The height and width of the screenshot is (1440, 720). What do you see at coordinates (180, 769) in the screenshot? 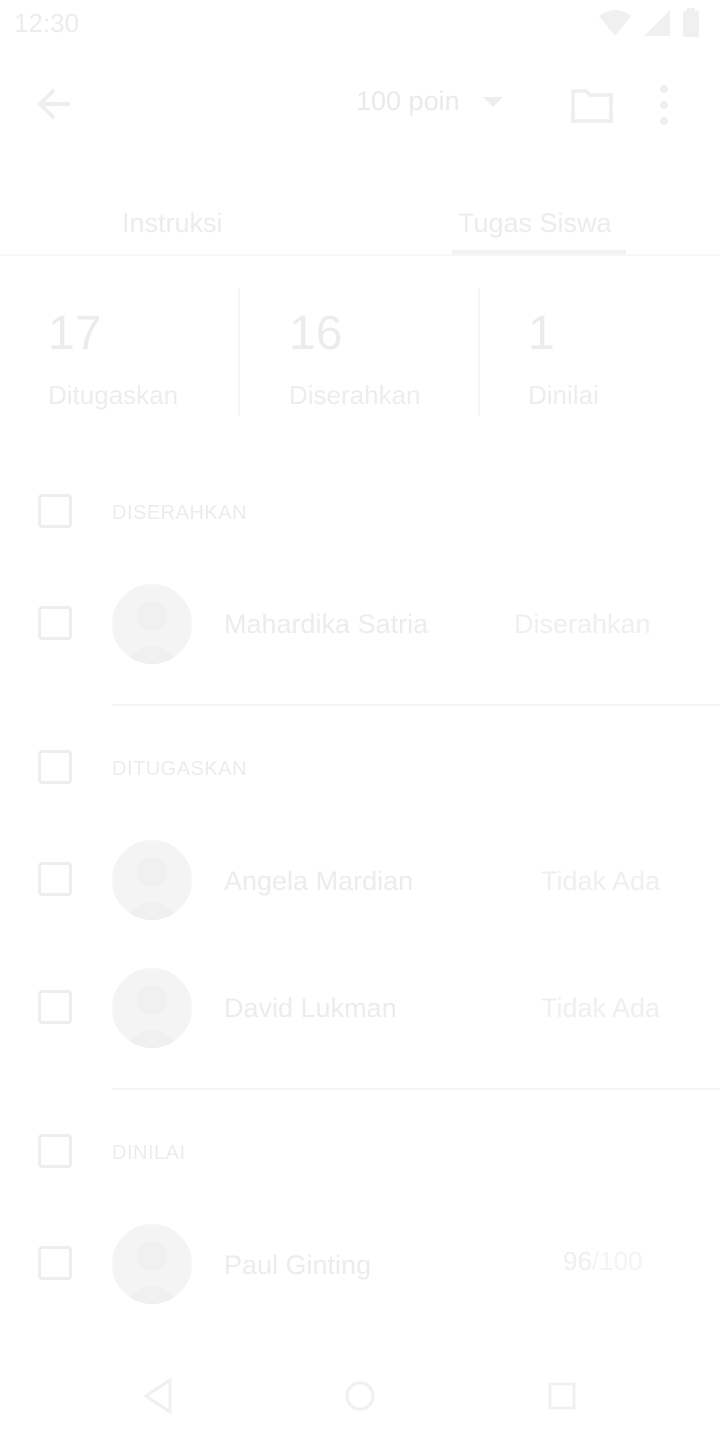
I see `section-assigned-label: DITUGASKAN` at bounding box center [180, 769].